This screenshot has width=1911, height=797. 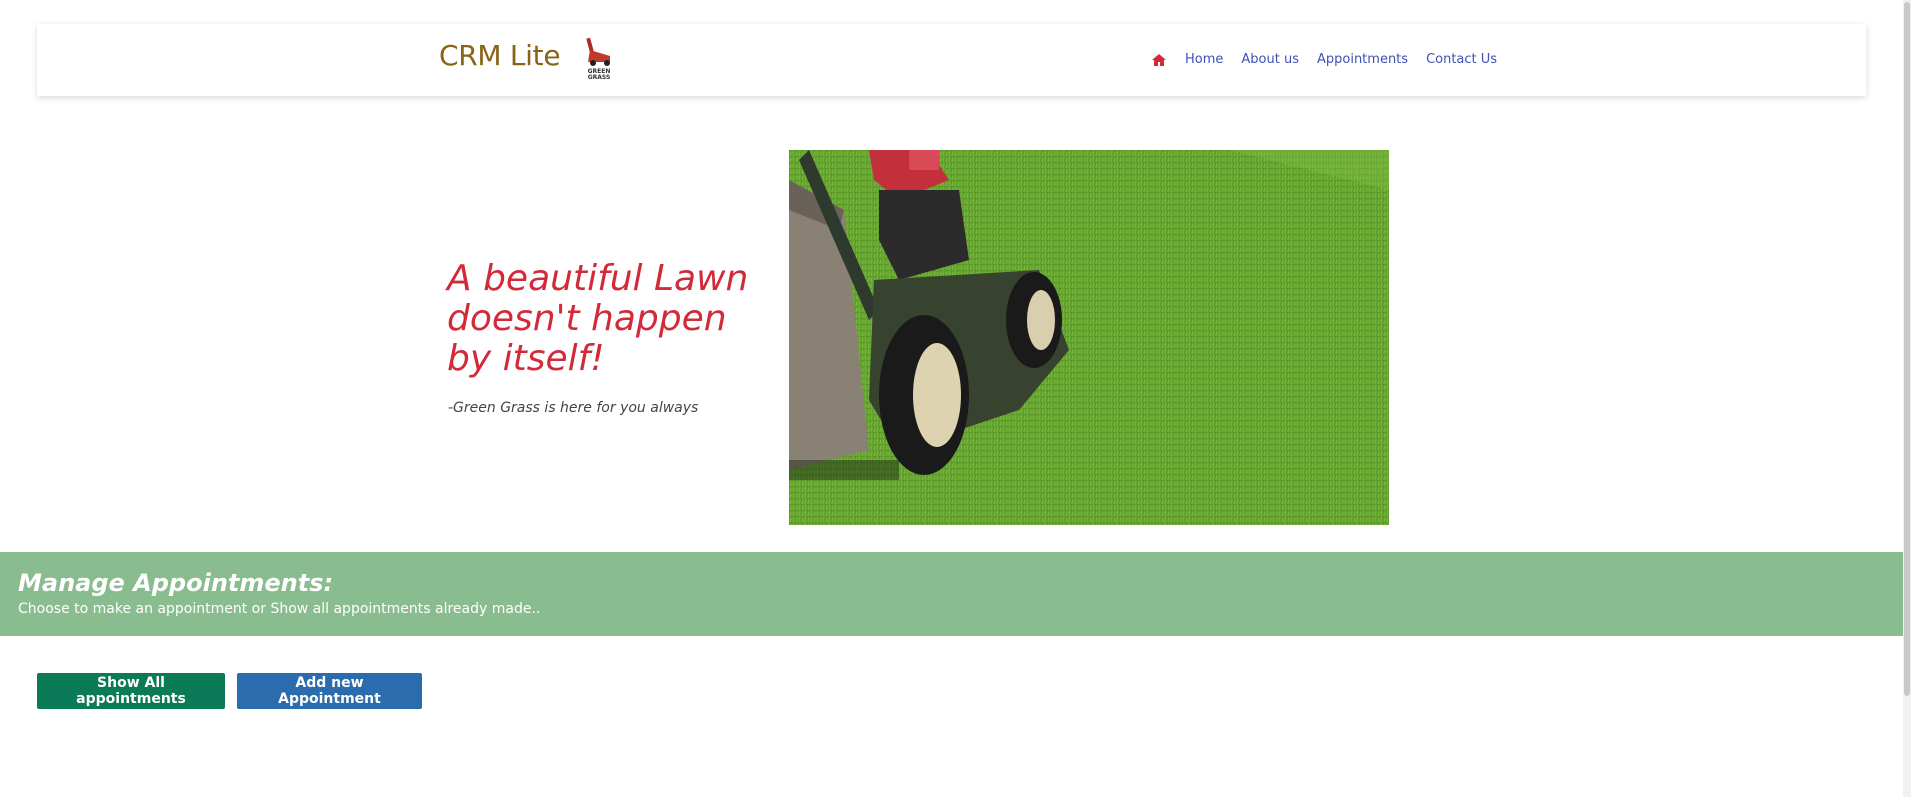 I want to click on nav-about-link: About us, so click(x=1270, y=59).